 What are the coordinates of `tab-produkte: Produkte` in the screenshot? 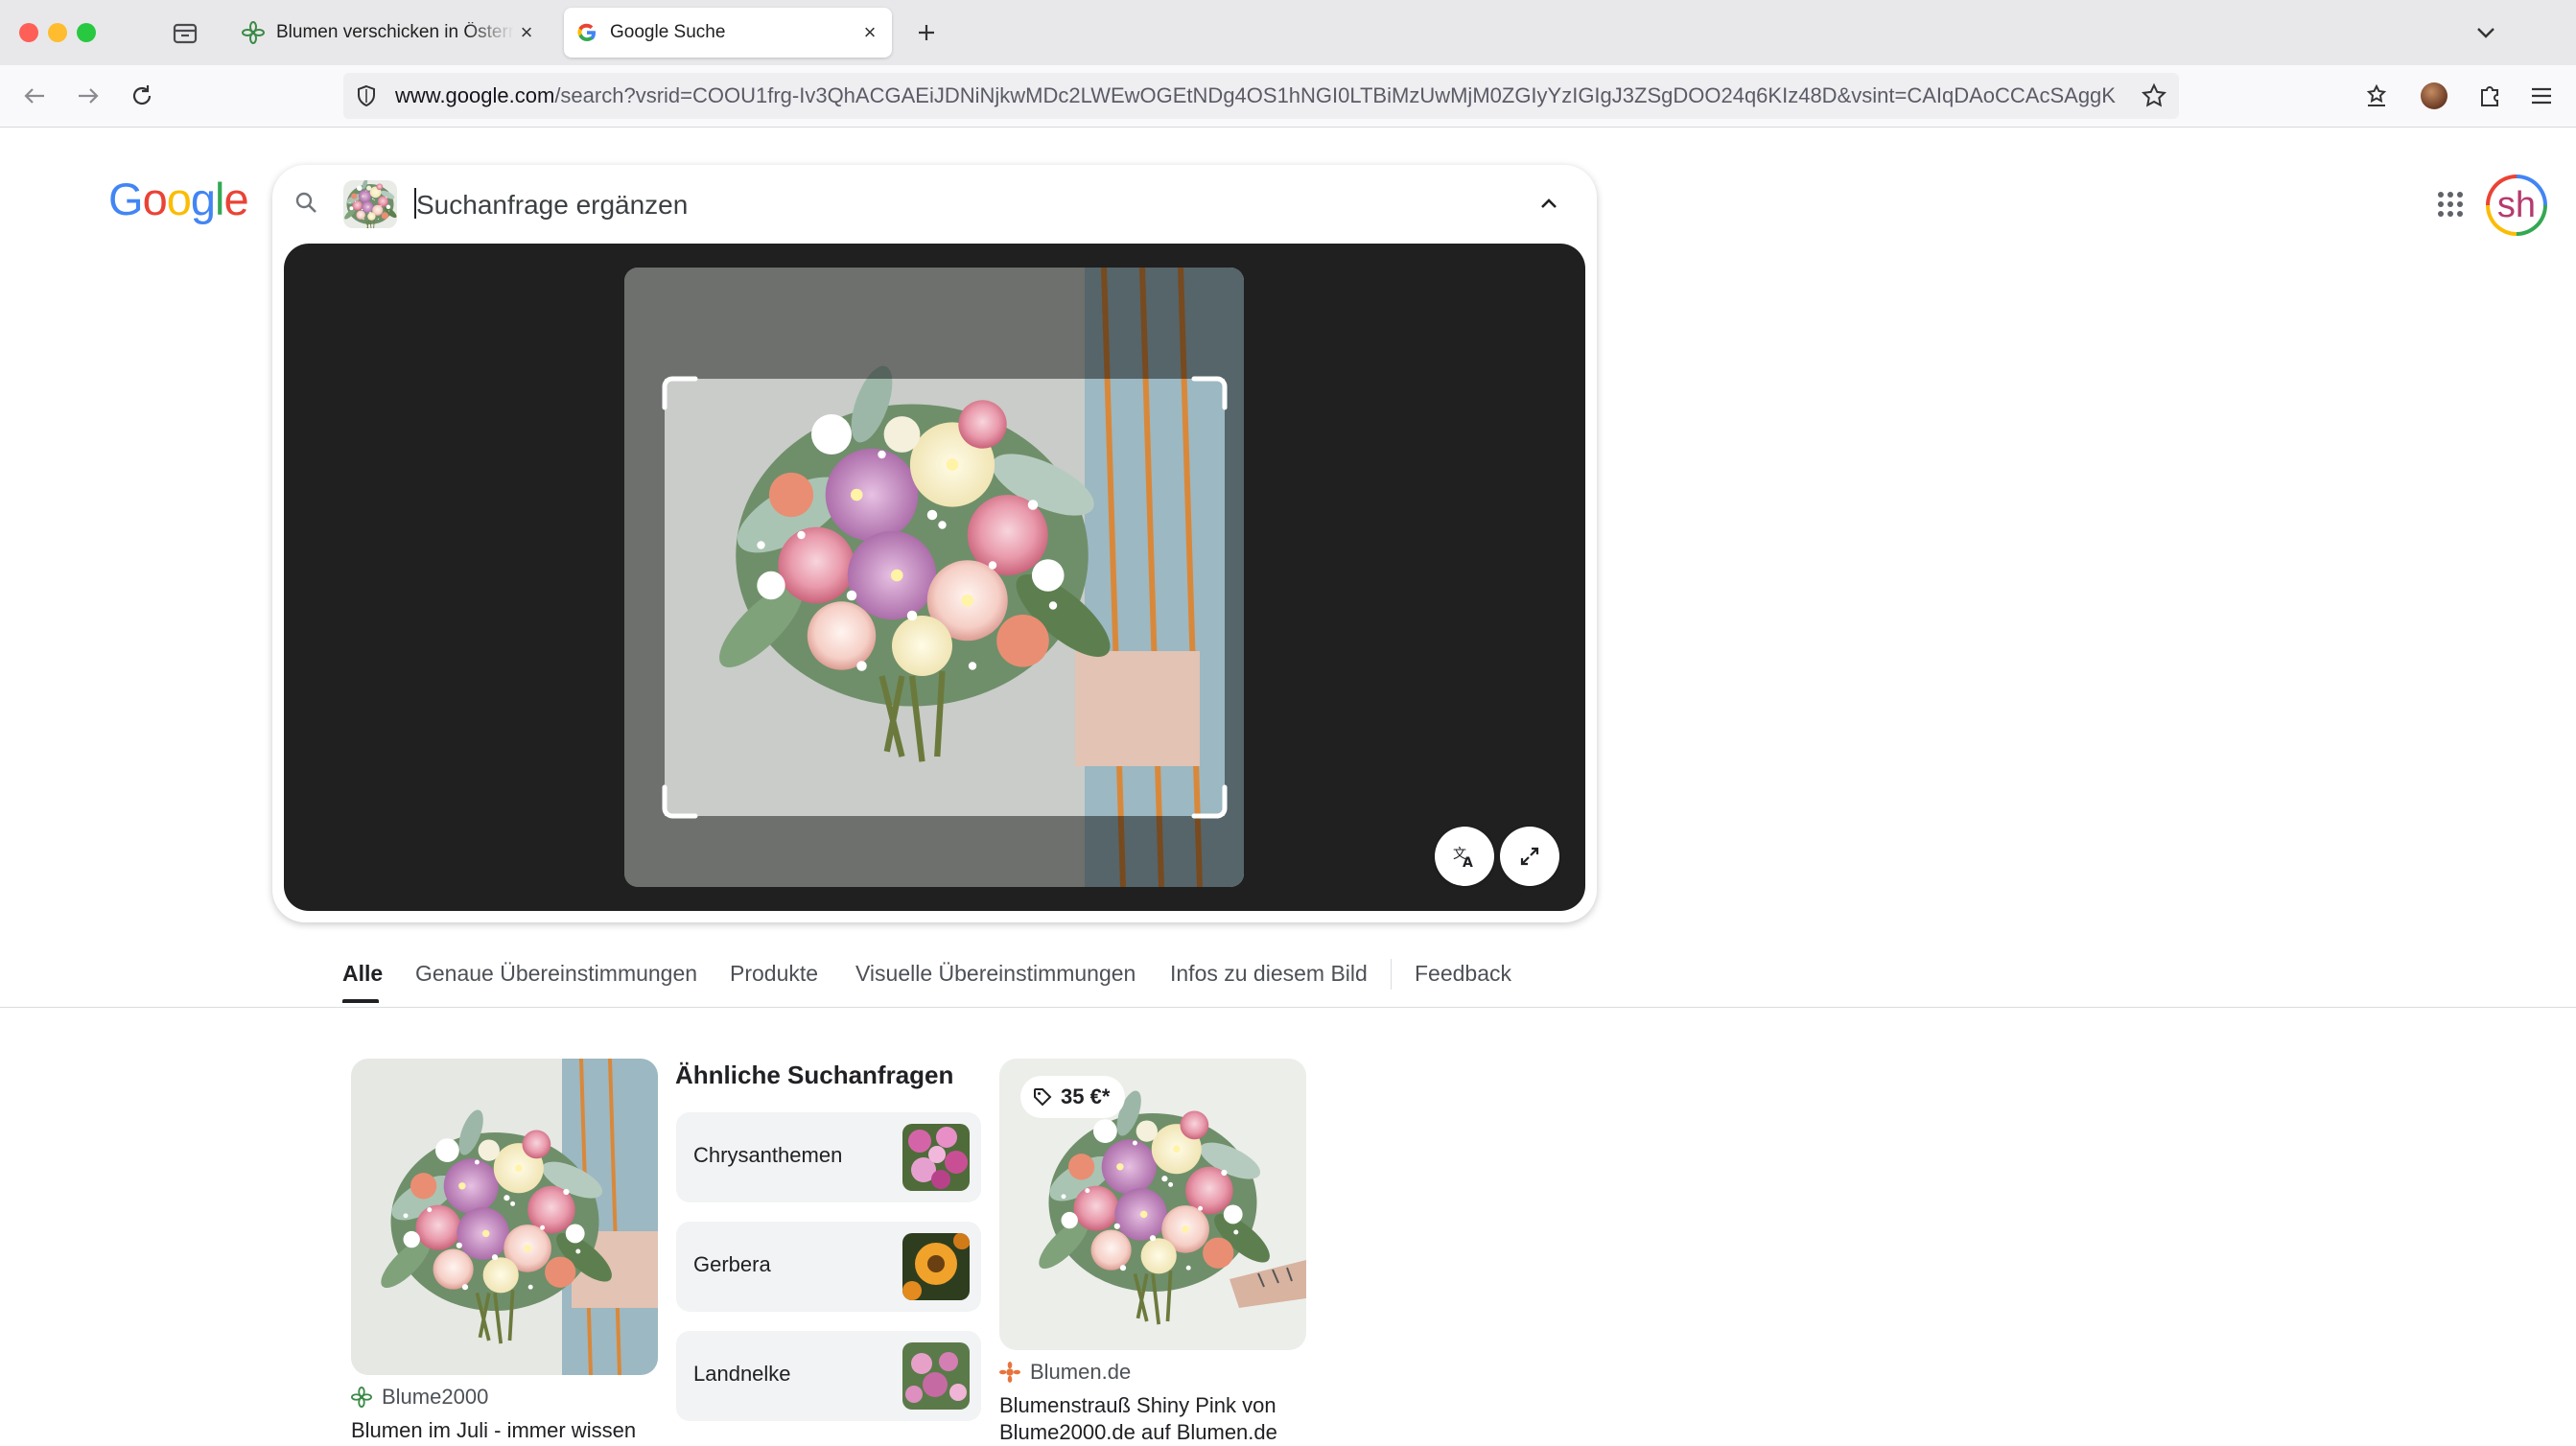 It's located at (774, 974).